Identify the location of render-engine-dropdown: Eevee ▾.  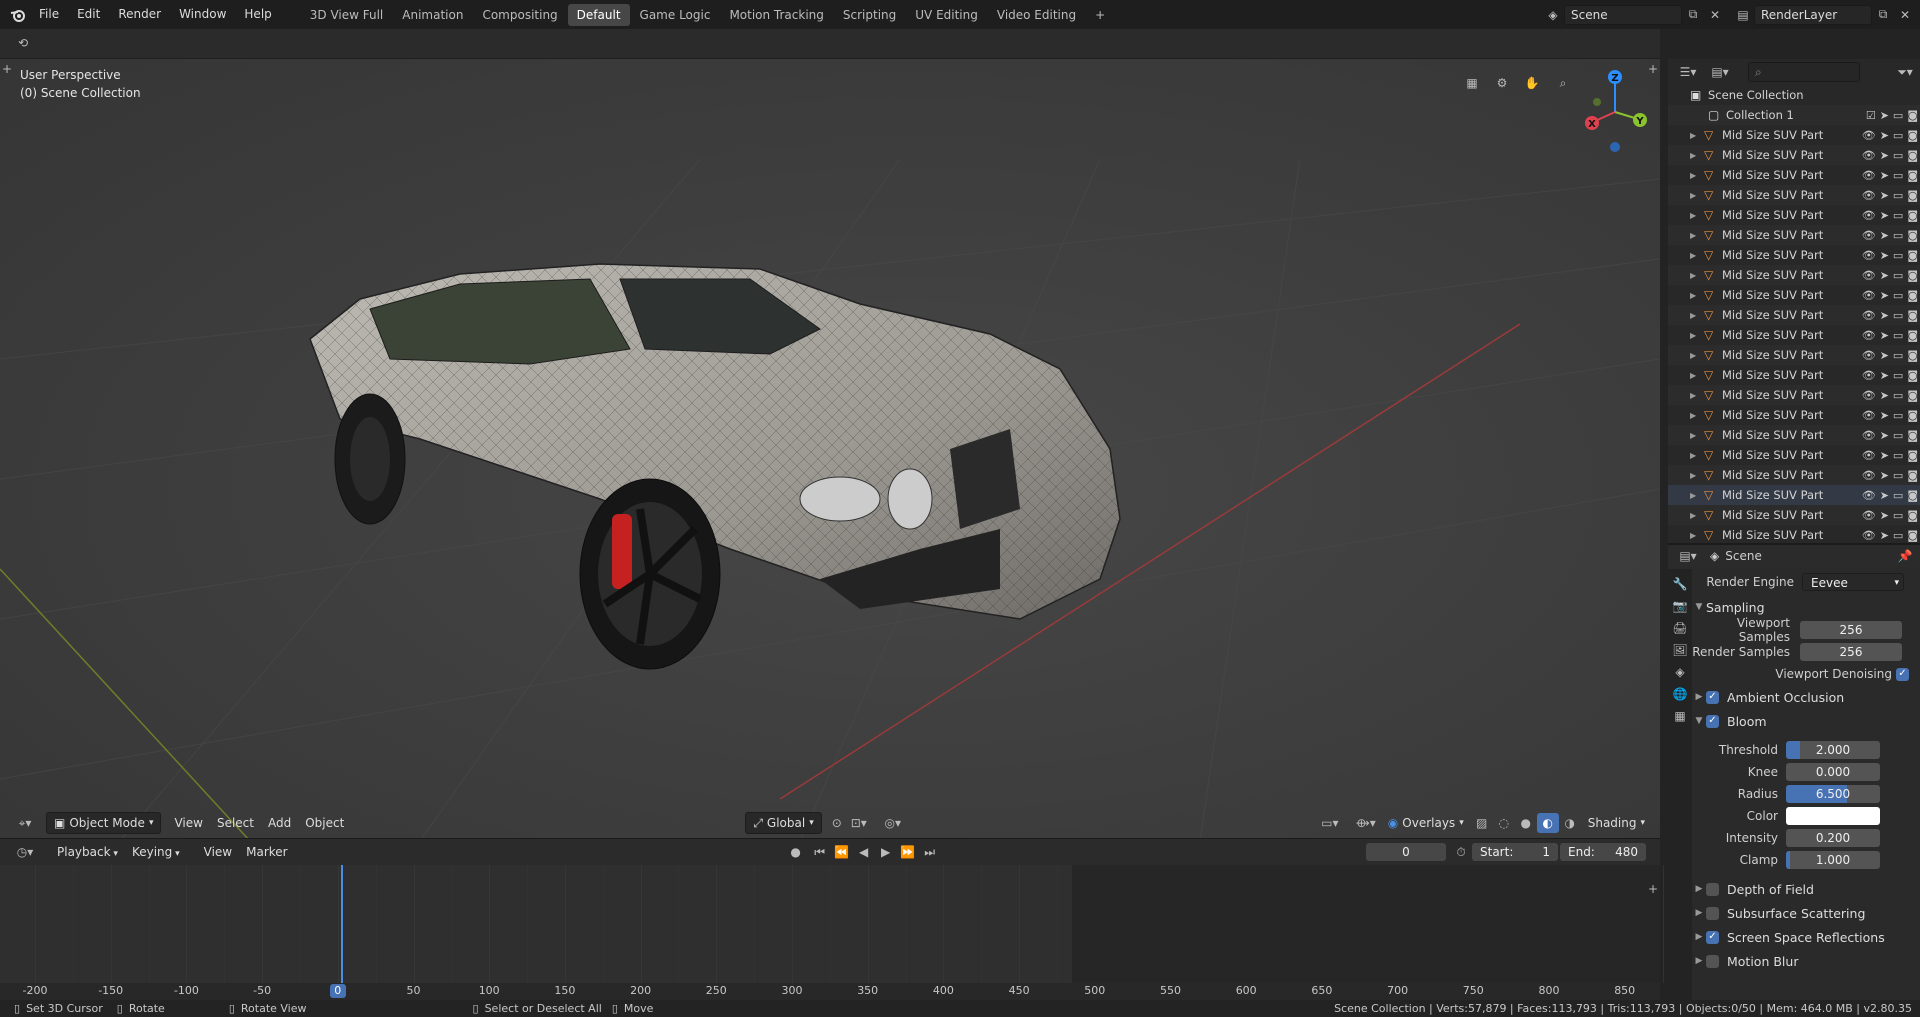
(1853, 582).